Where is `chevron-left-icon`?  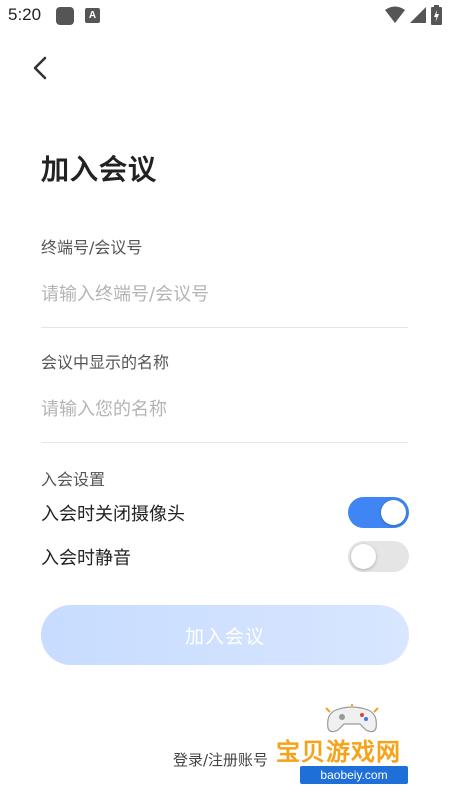 chevron-left-icon is located at coordinates (40, 68).